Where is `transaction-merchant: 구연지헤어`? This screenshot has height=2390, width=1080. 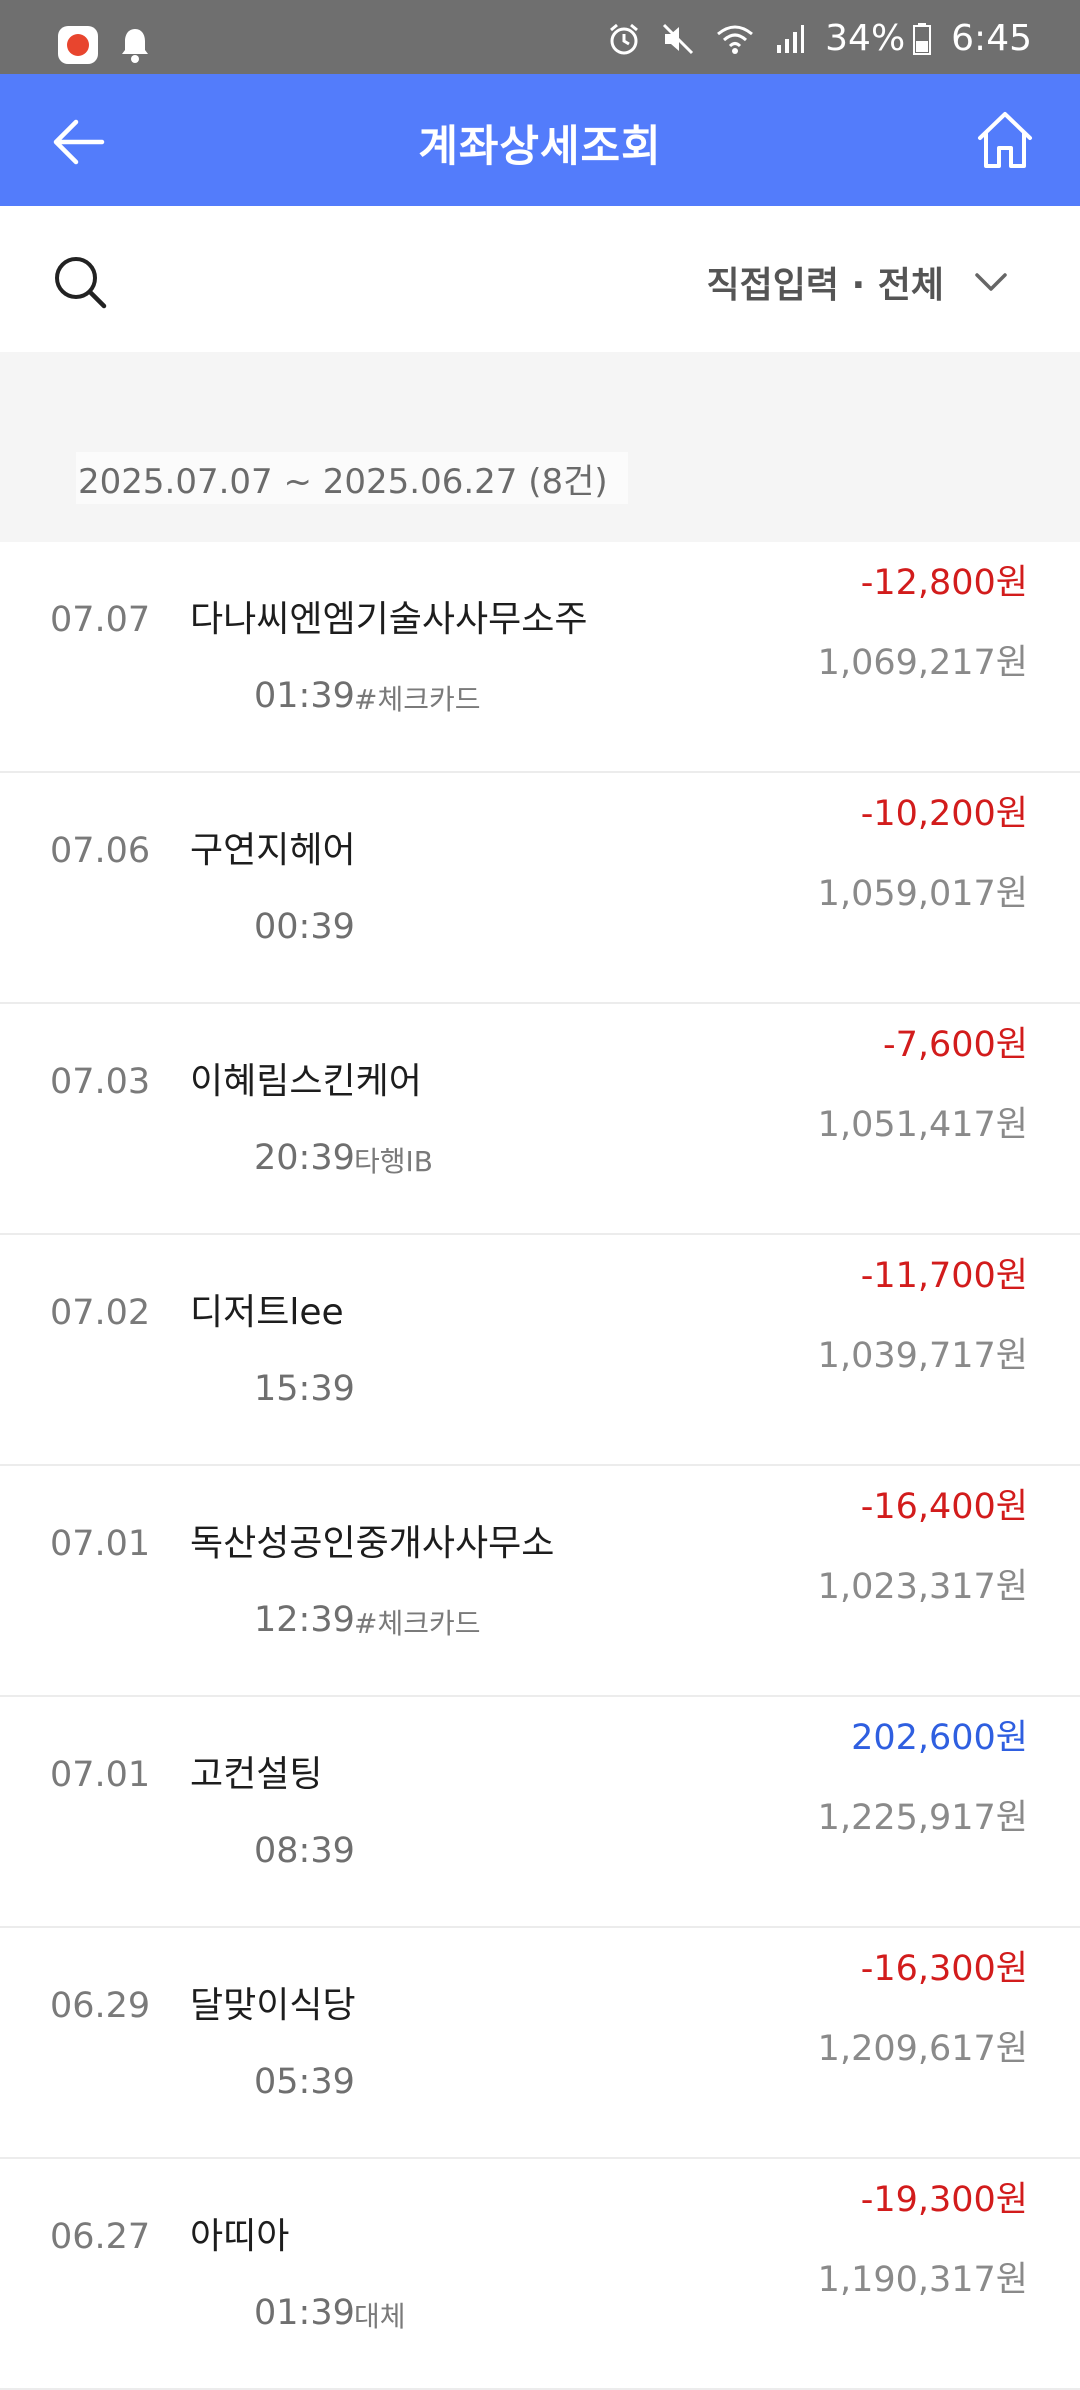 transaction-merchant: 구연지헤어 is located at coordinates (273, 850).